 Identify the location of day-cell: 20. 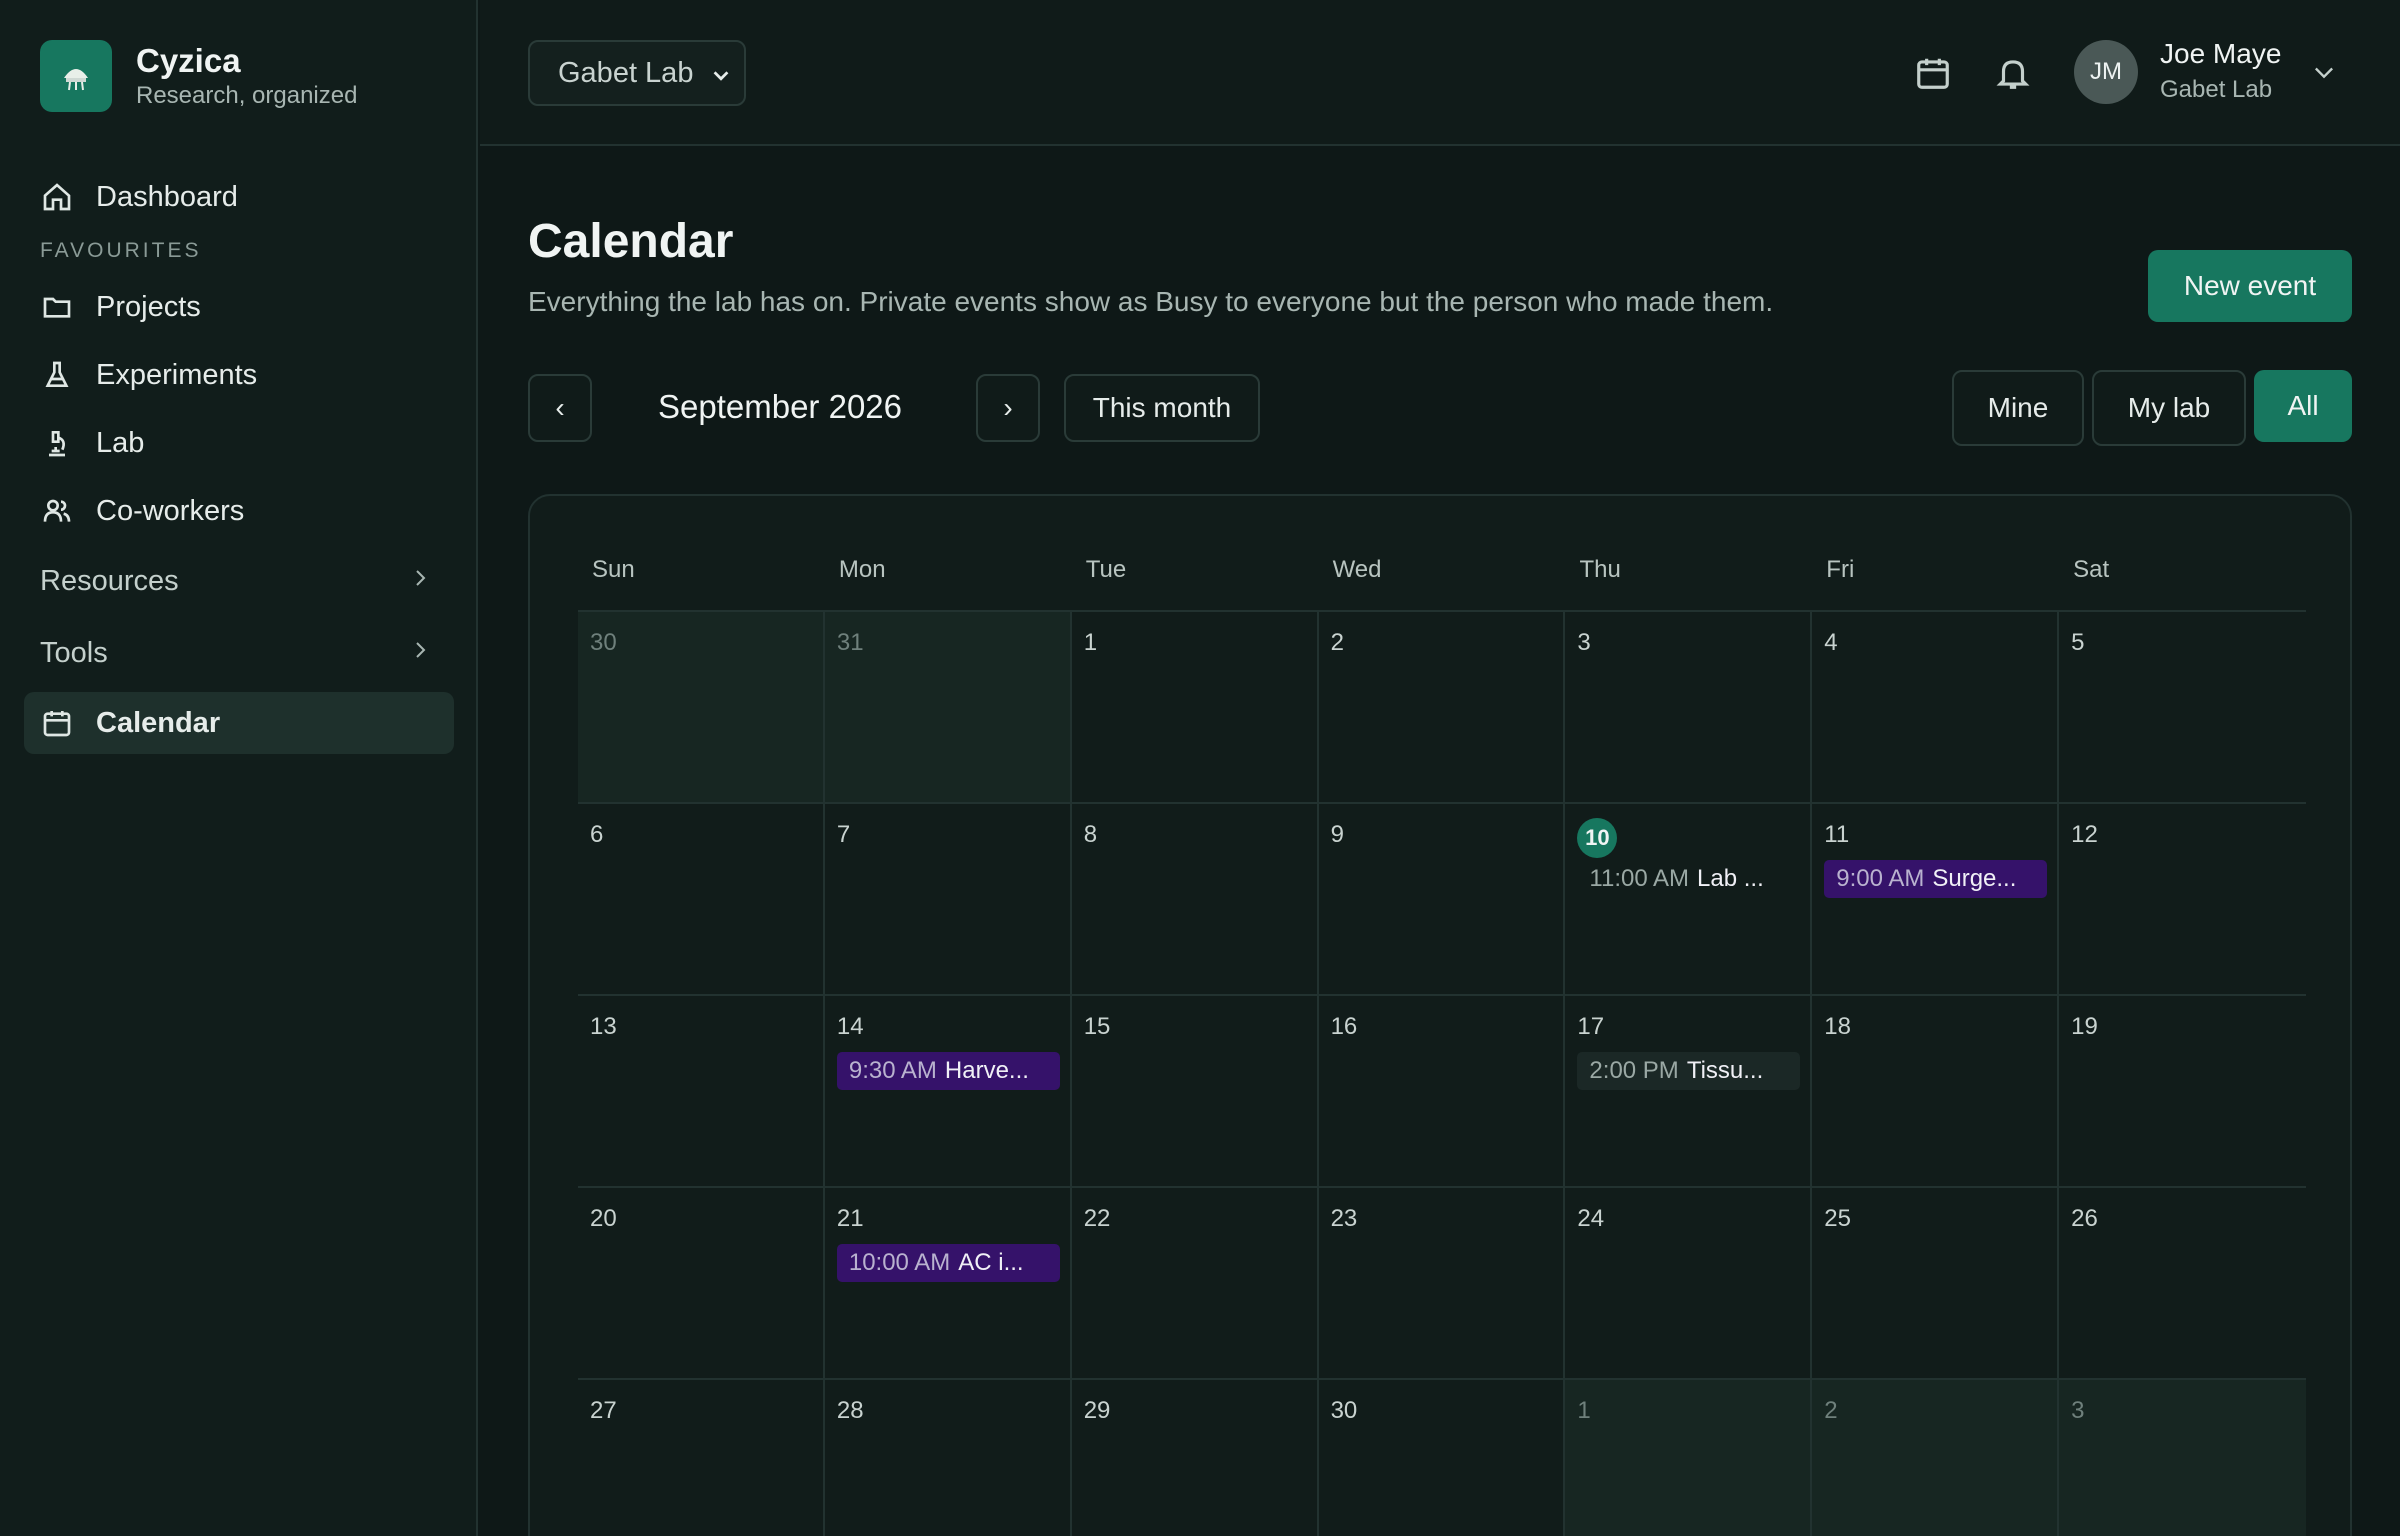
(701, 1284).